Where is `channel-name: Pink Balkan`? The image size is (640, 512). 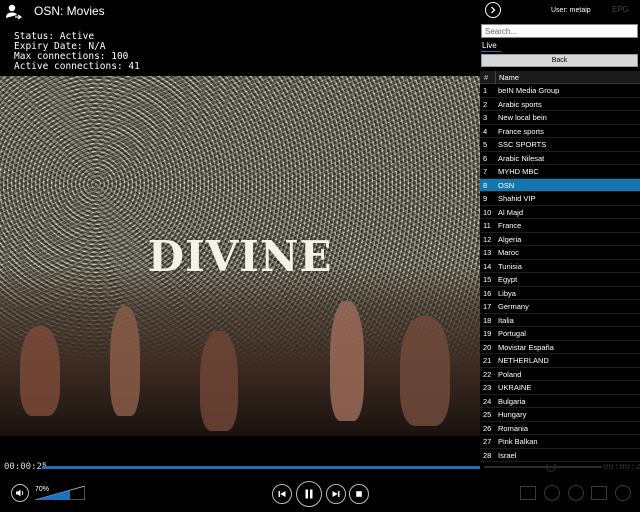
channel-name: Pink Balkan is located at coordinates (518, 441).